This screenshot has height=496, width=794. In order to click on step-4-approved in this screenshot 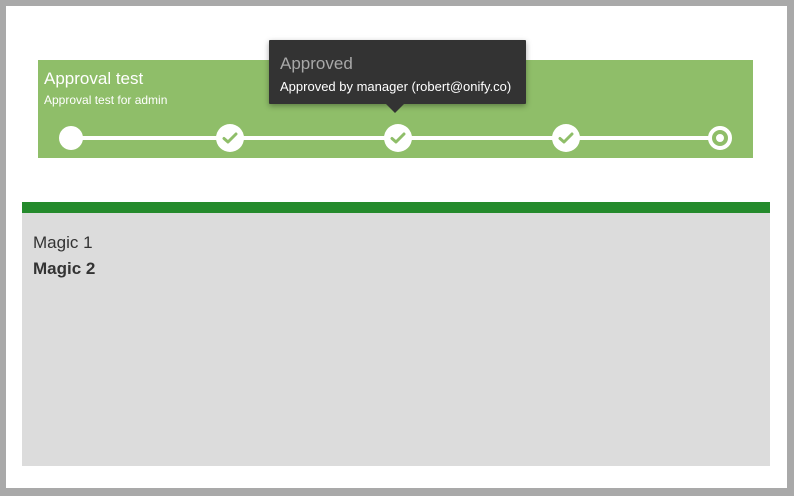, I will do `click(566, 138)`.